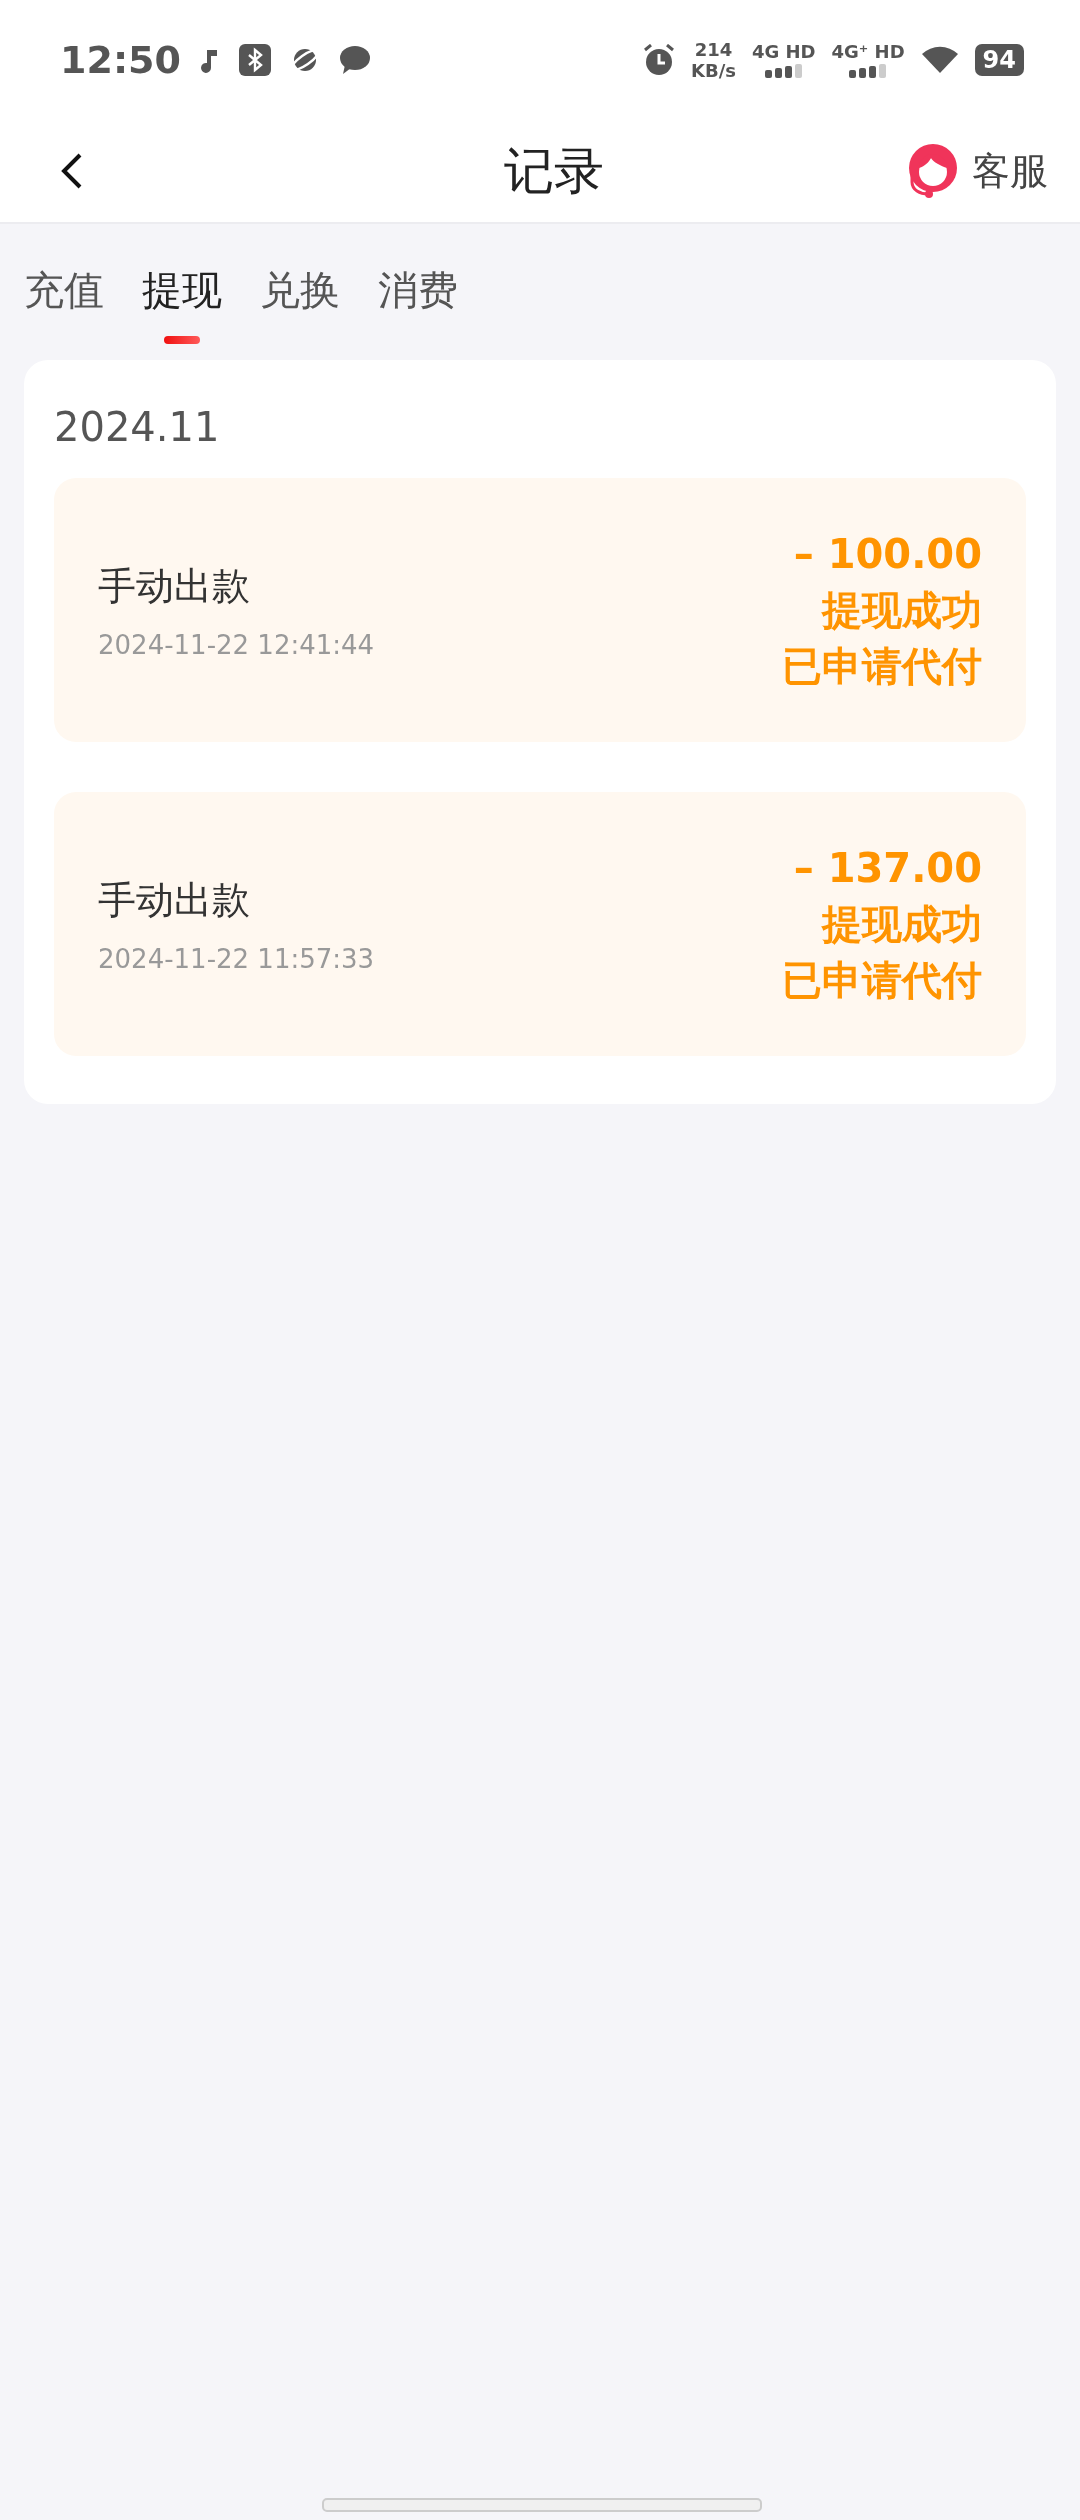 This screenshot has height=2520, width=1080. What do you see at coordinates (939, 60) in the screenshot?
I see `wifi-icon` at bounding box center [939, 60].